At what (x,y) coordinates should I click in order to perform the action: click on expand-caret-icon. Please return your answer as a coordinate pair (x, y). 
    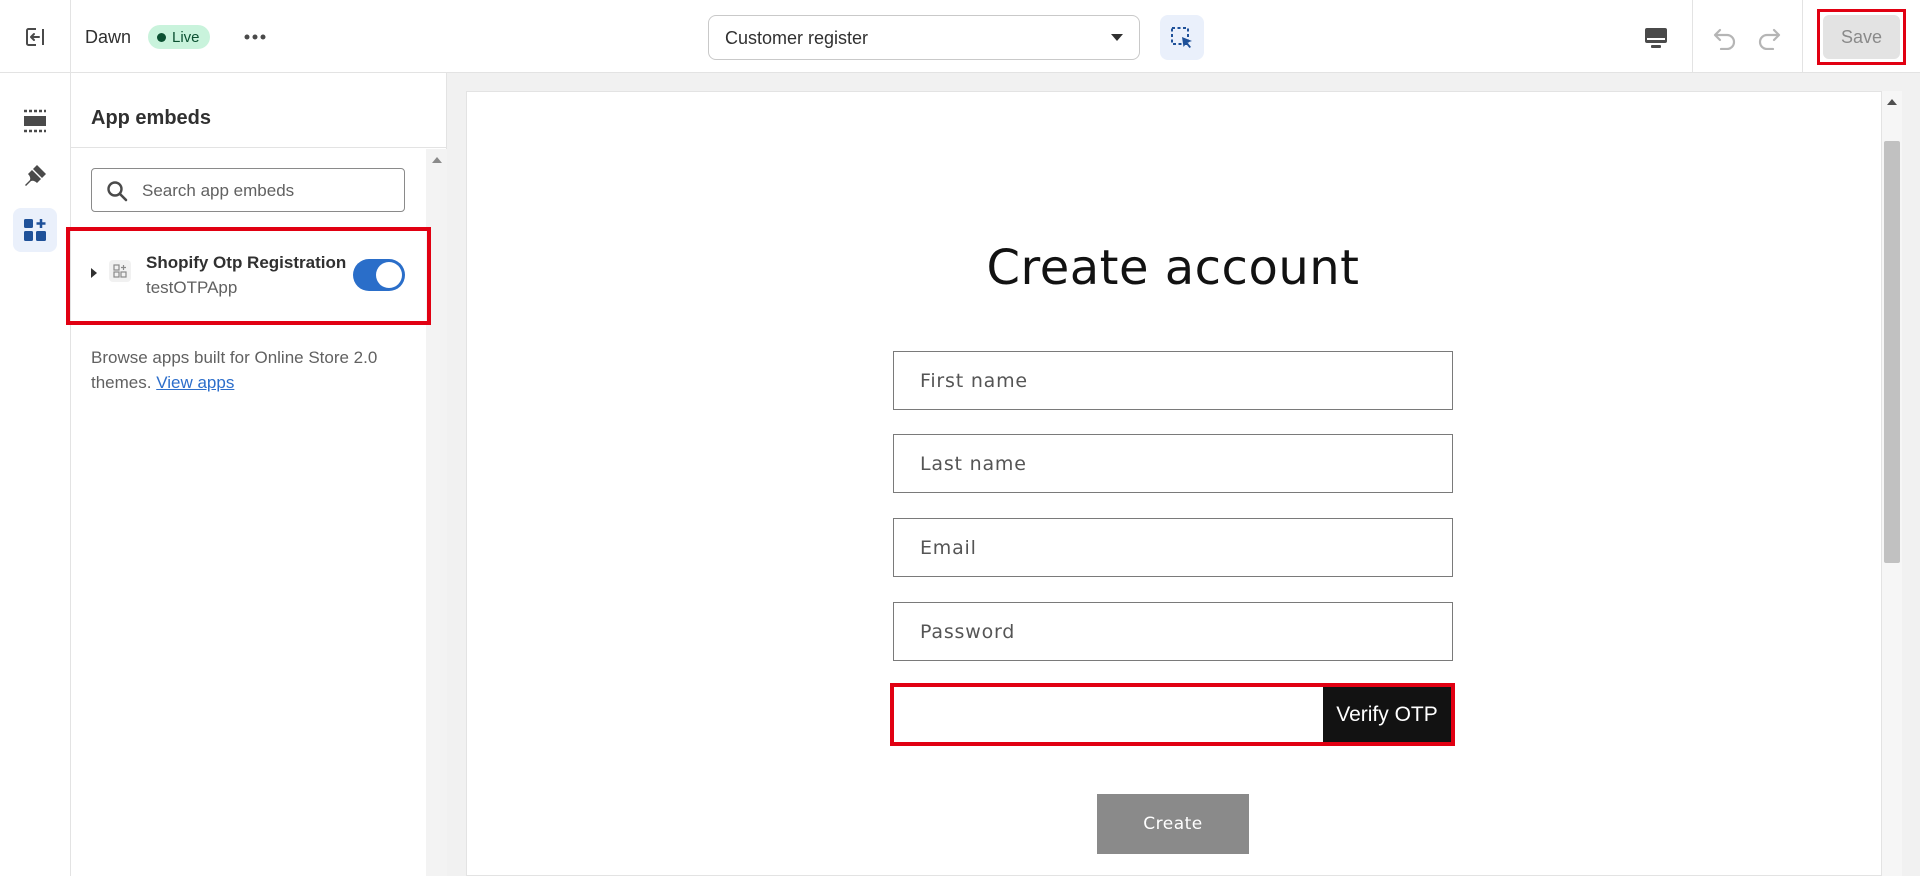
    Looking at the image, I should click on (94, 273).